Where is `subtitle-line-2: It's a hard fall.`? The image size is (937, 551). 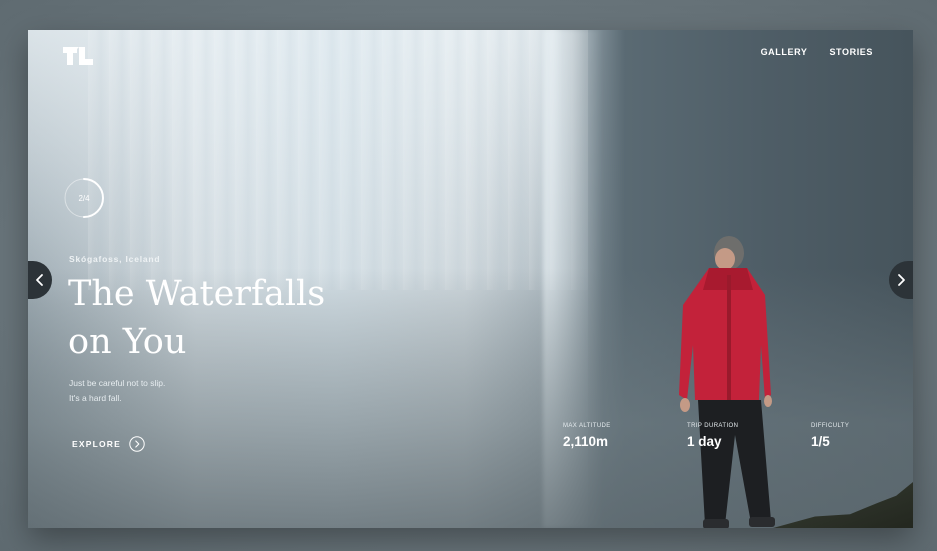
subtitle-line-2: It's a hard fall. is located at coordinates (95, 398).